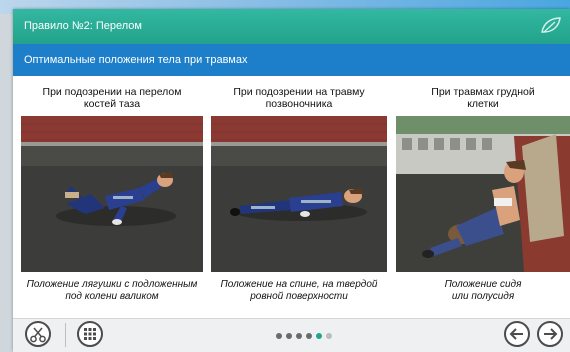  Describe the element at coordinates (83, 26) in the screenshot. I see `rule-title: Правило №2: Перелом` at that location.